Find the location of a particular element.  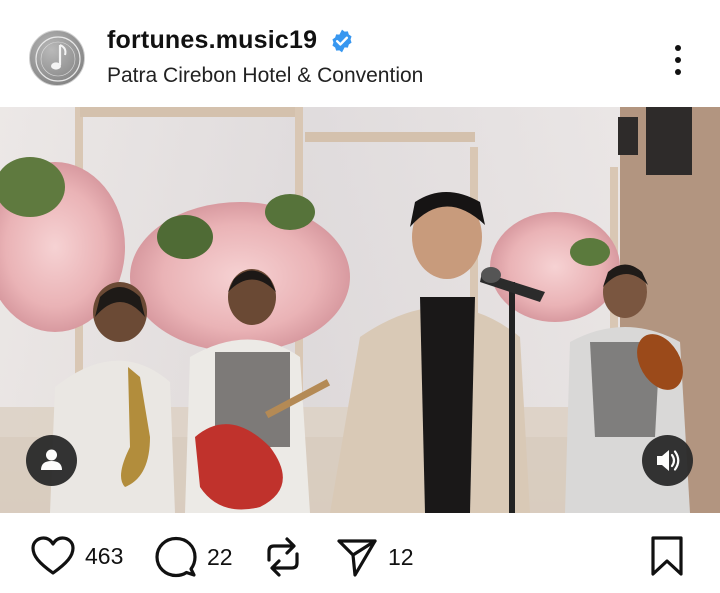

profile-avatar is located at coordinates (57, 58).